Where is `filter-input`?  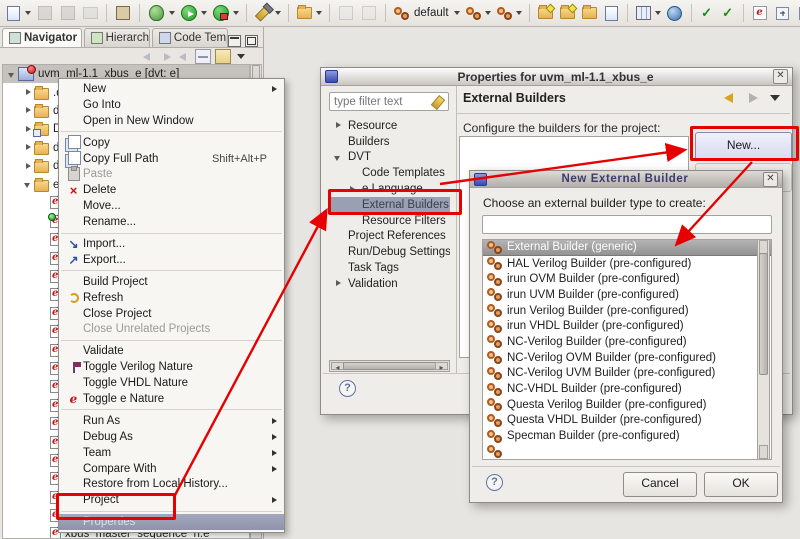 filter-input is located at coordinates (389, 101).